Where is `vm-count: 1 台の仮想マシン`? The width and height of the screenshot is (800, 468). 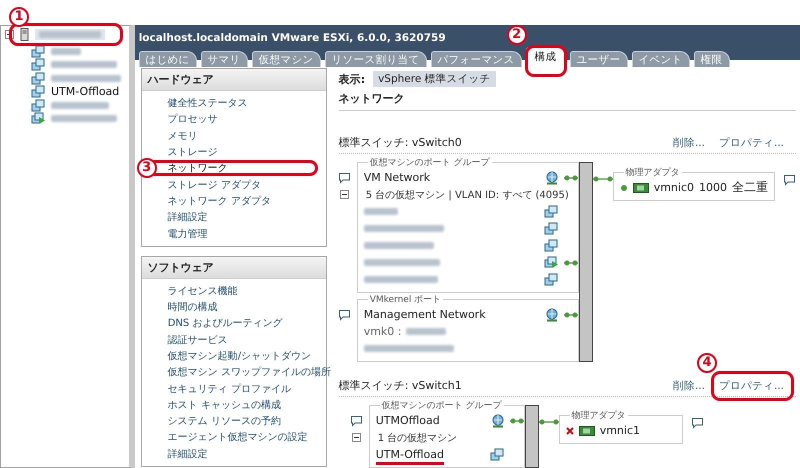
vm-count: 1 台の仮想マシン is located at coordinates (418, 438).